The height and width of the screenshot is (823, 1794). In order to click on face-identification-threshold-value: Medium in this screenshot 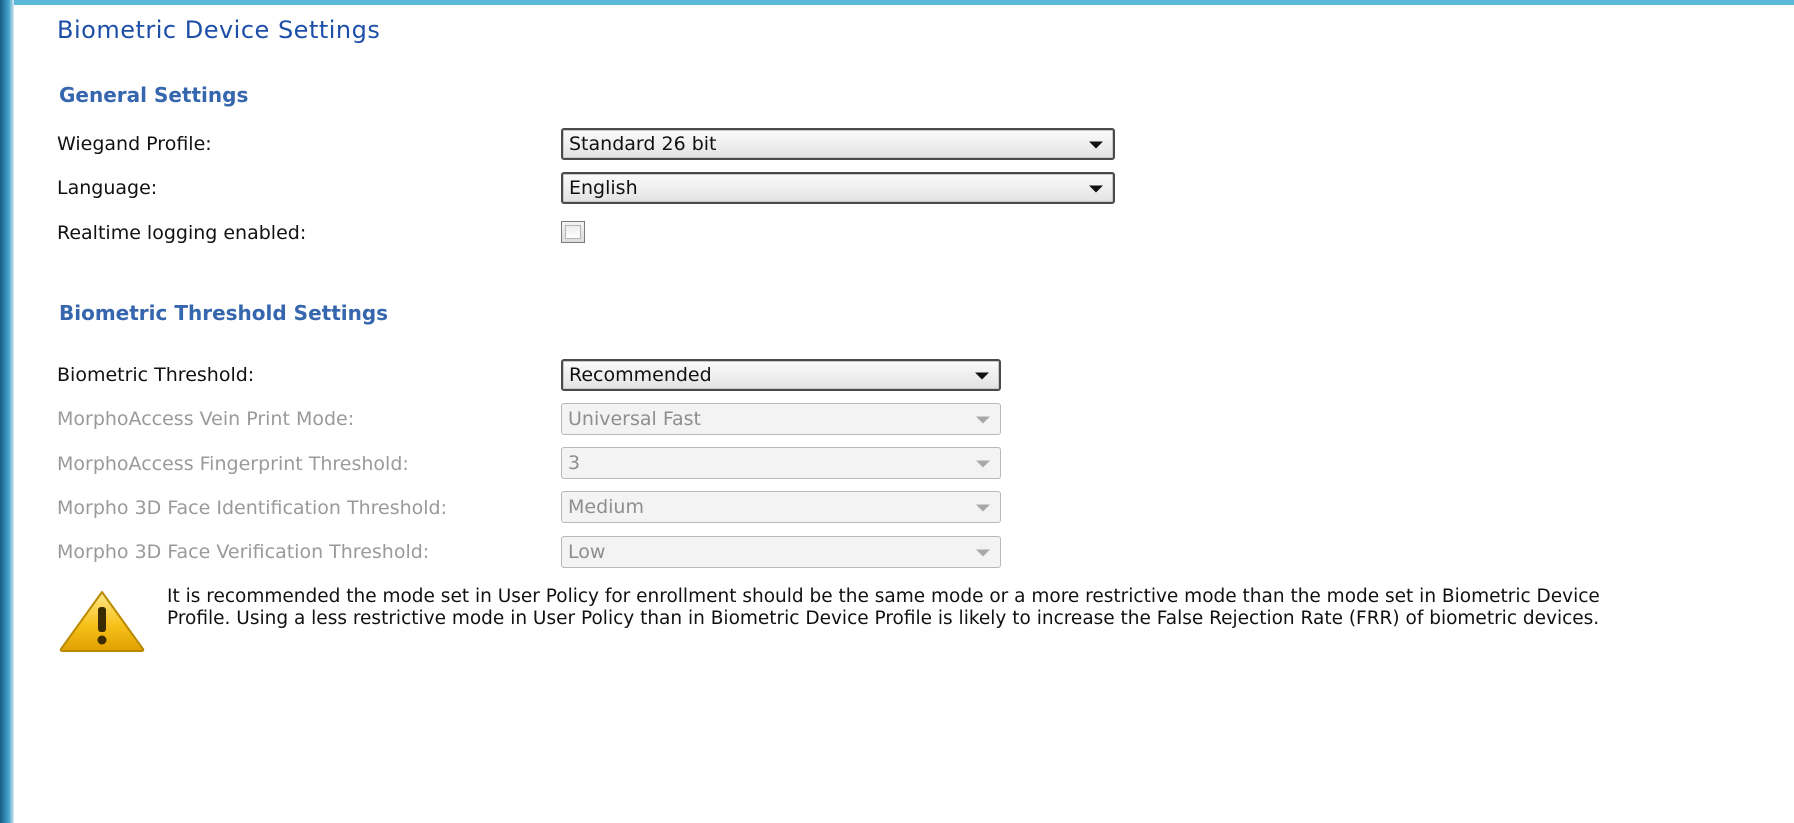, I will do `click(606, 507)`.